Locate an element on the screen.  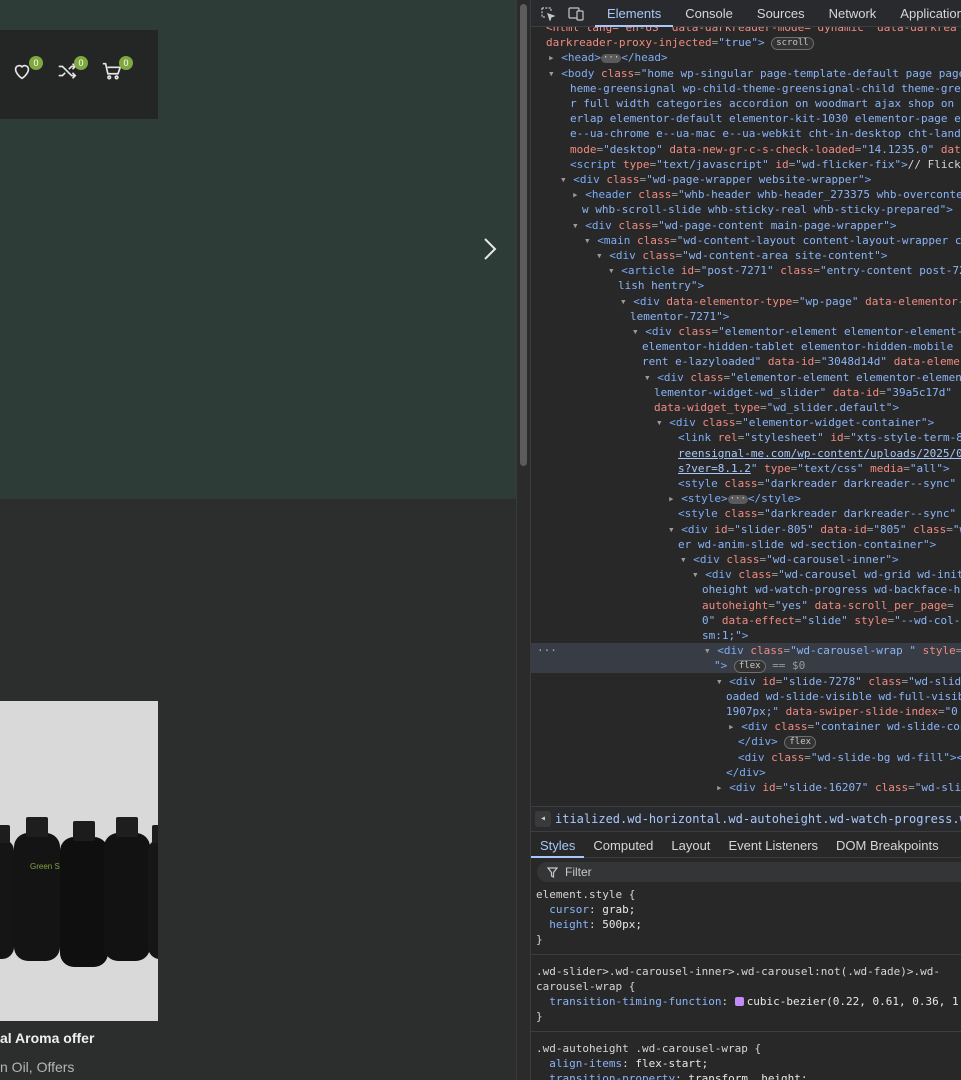
tab-sources: Sources is located at coordinates (781, 13).